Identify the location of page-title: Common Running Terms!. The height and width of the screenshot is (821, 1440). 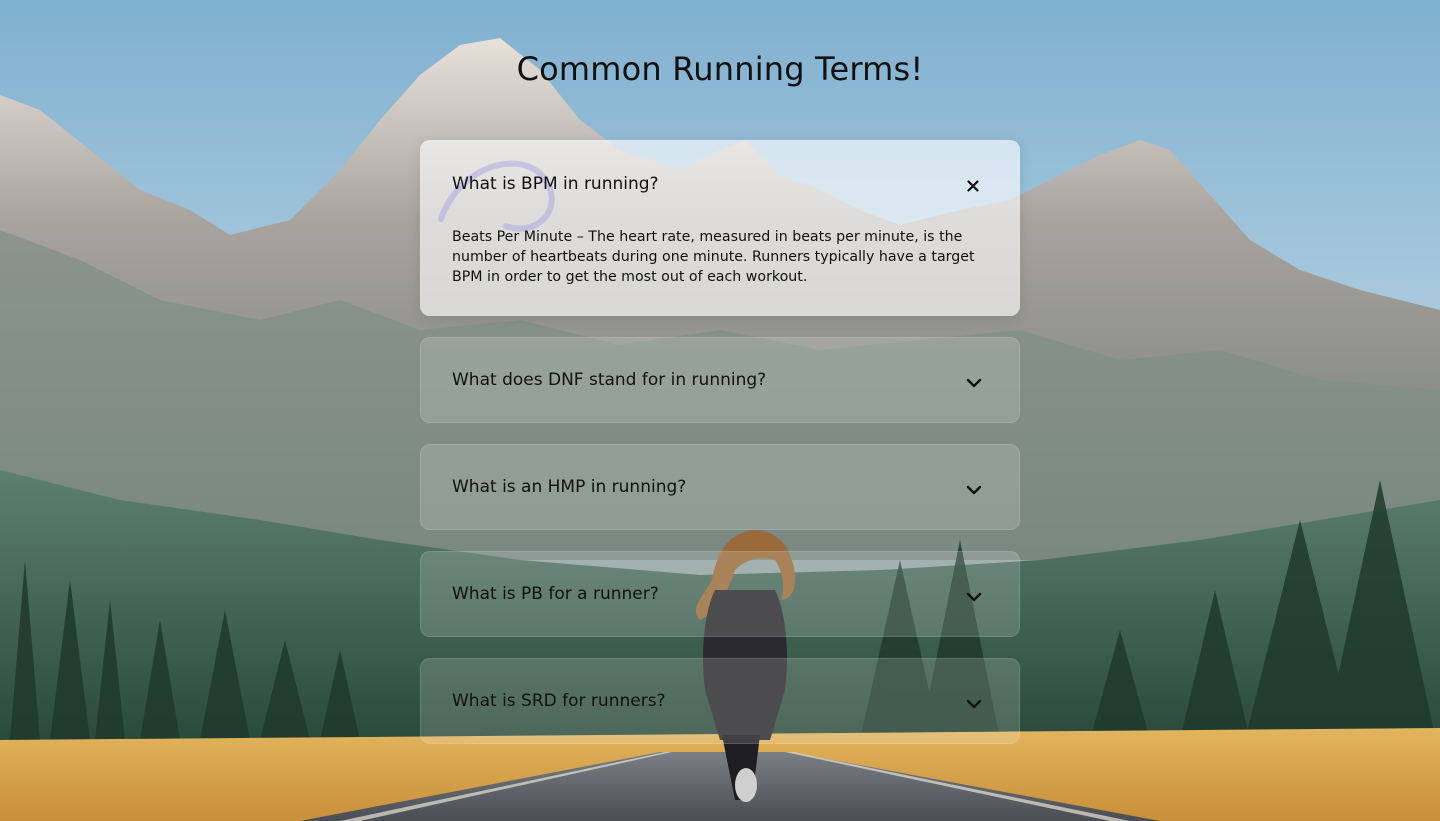
(720, 69).